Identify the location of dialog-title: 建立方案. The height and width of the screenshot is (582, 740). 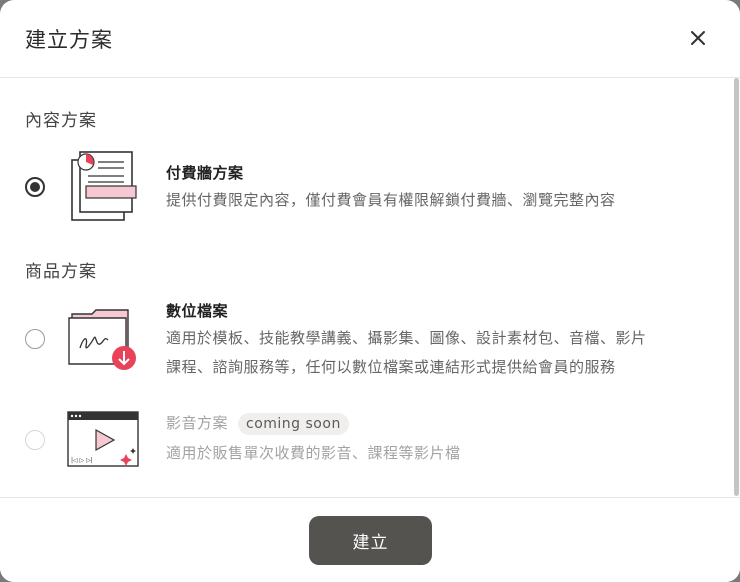
(69, 40).